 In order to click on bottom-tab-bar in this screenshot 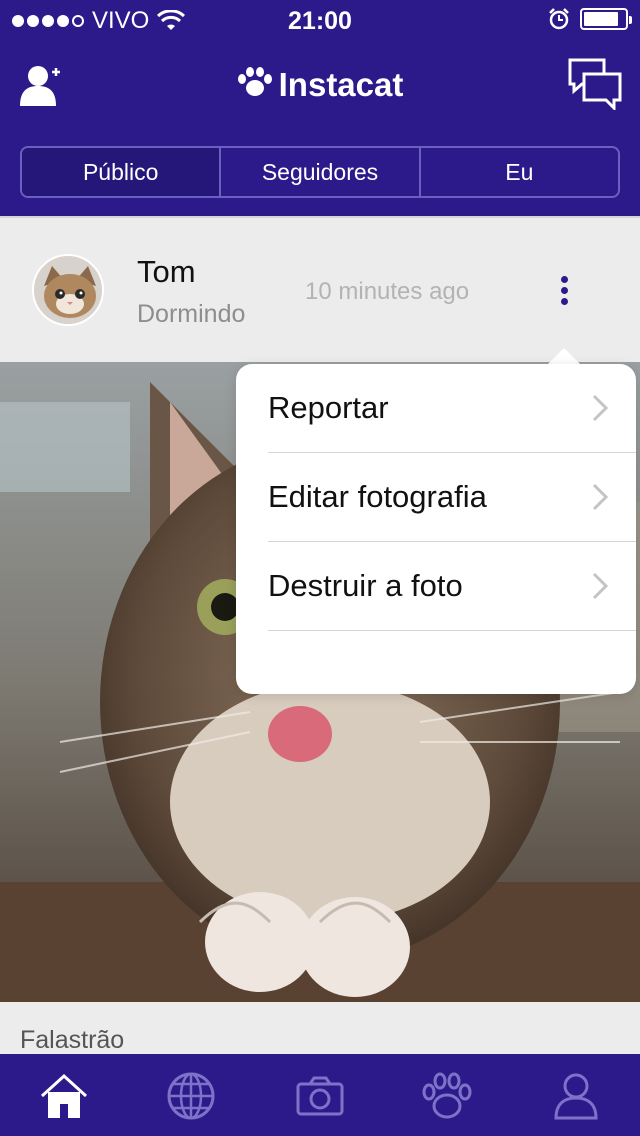, I will do `click(320, 1095)`.